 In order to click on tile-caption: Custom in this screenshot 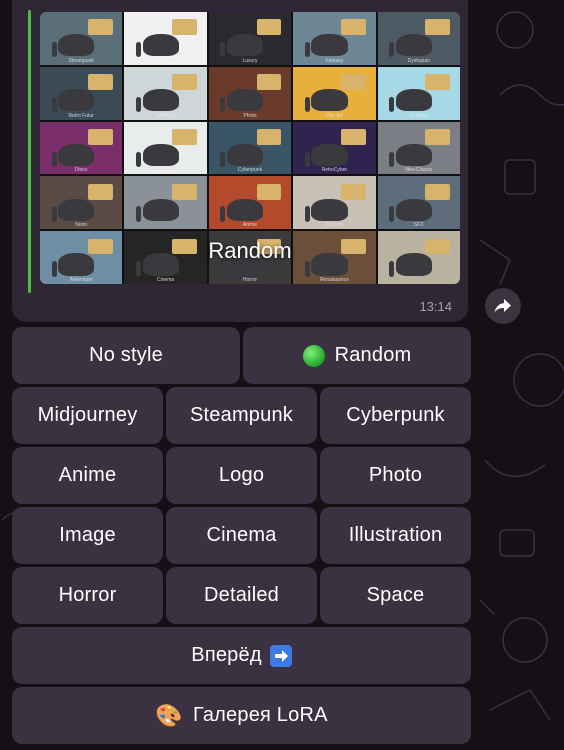, I will do `click(334, 225)`.